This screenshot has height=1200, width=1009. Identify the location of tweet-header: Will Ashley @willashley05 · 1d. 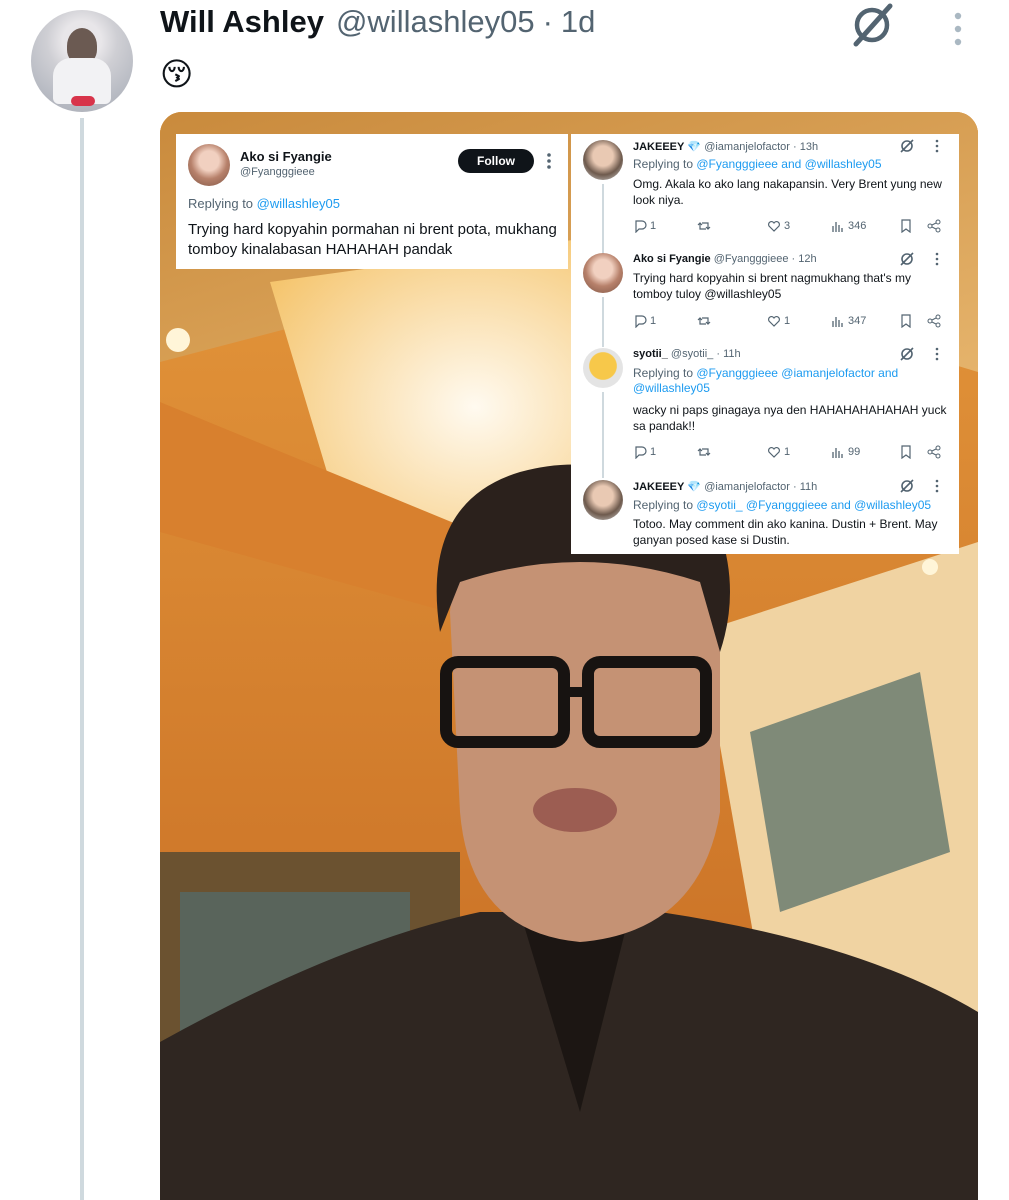
(377, 26).